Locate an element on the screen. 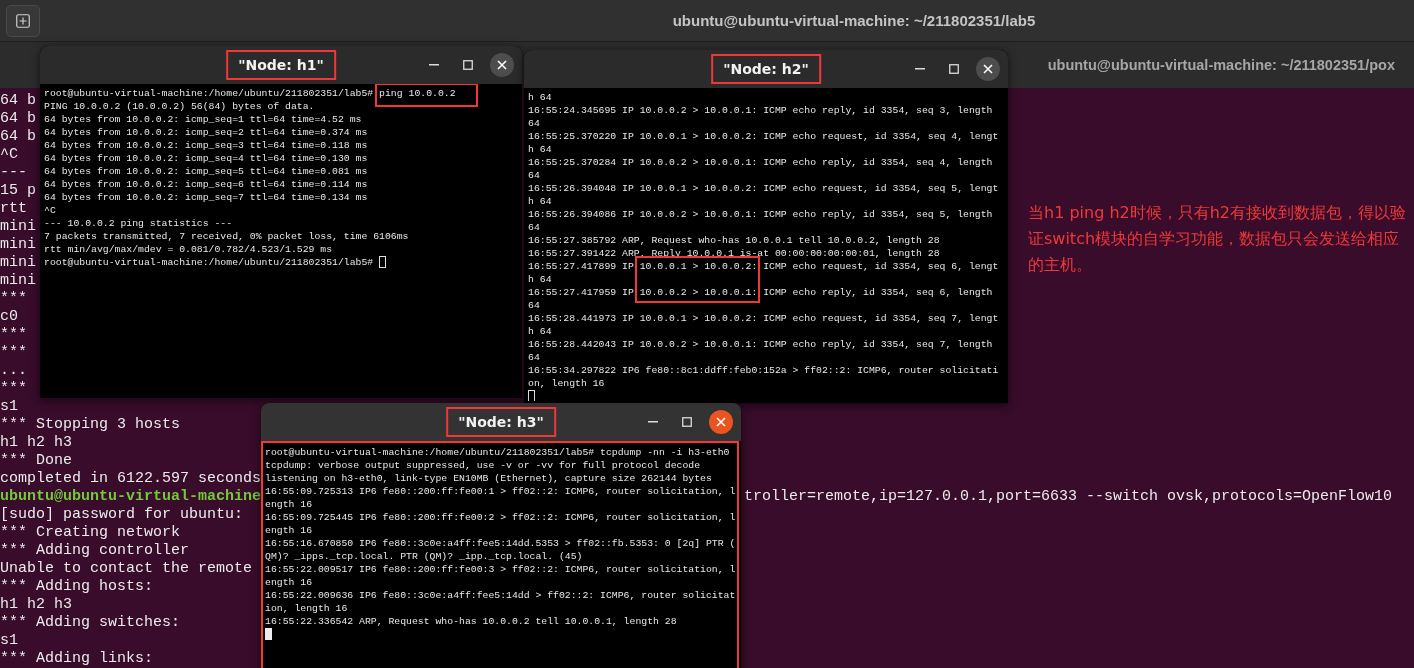 Image resolution: width=1414 pixels, height=668 pixels. terminal-line: 16:55:27.417899 IP 10.0.0.1 > 10.0.0.2: ICMP echo request, id 3354, seq 6, lengt is located at coordinates (763, 266).